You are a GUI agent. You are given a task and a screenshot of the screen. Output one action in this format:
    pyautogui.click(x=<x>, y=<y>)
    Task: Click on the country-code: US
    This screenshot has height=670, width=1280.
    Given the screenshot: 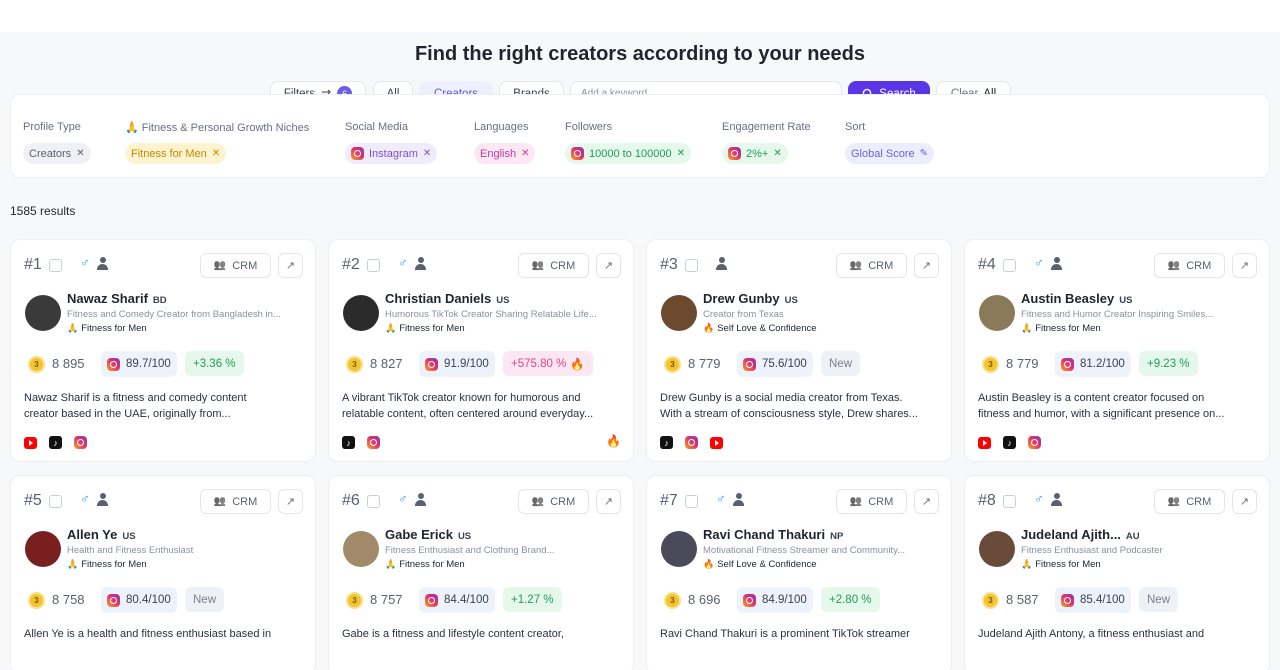 What is the action you would take?
    pyautogui.click(x=1126, y=300)
    